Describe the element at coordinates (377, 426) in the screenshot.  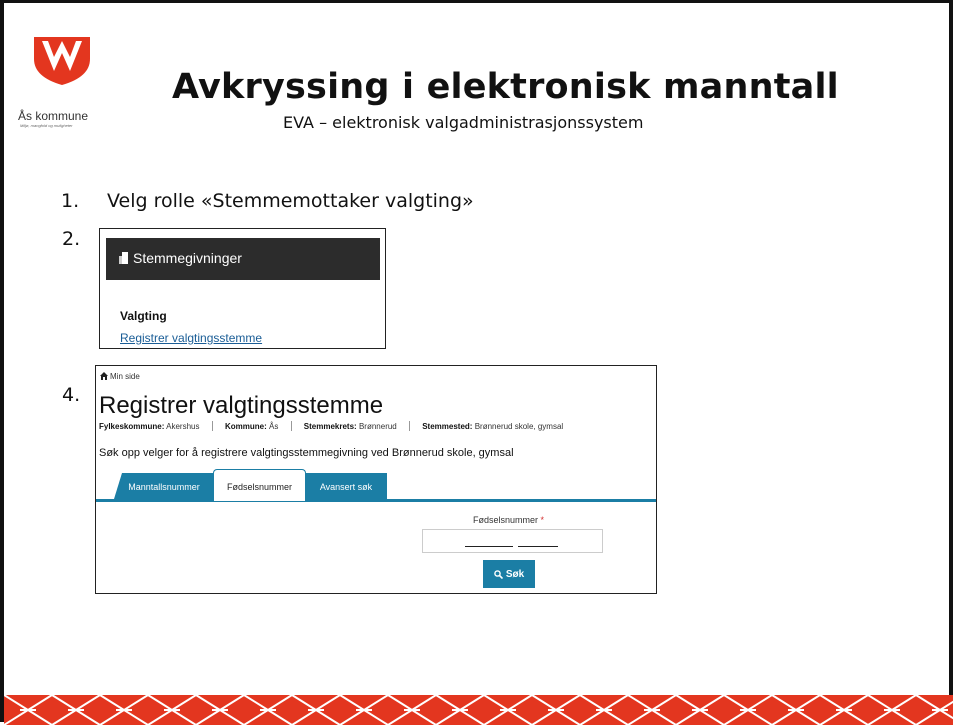
I see `krets-value: Brønnerud` at that location.